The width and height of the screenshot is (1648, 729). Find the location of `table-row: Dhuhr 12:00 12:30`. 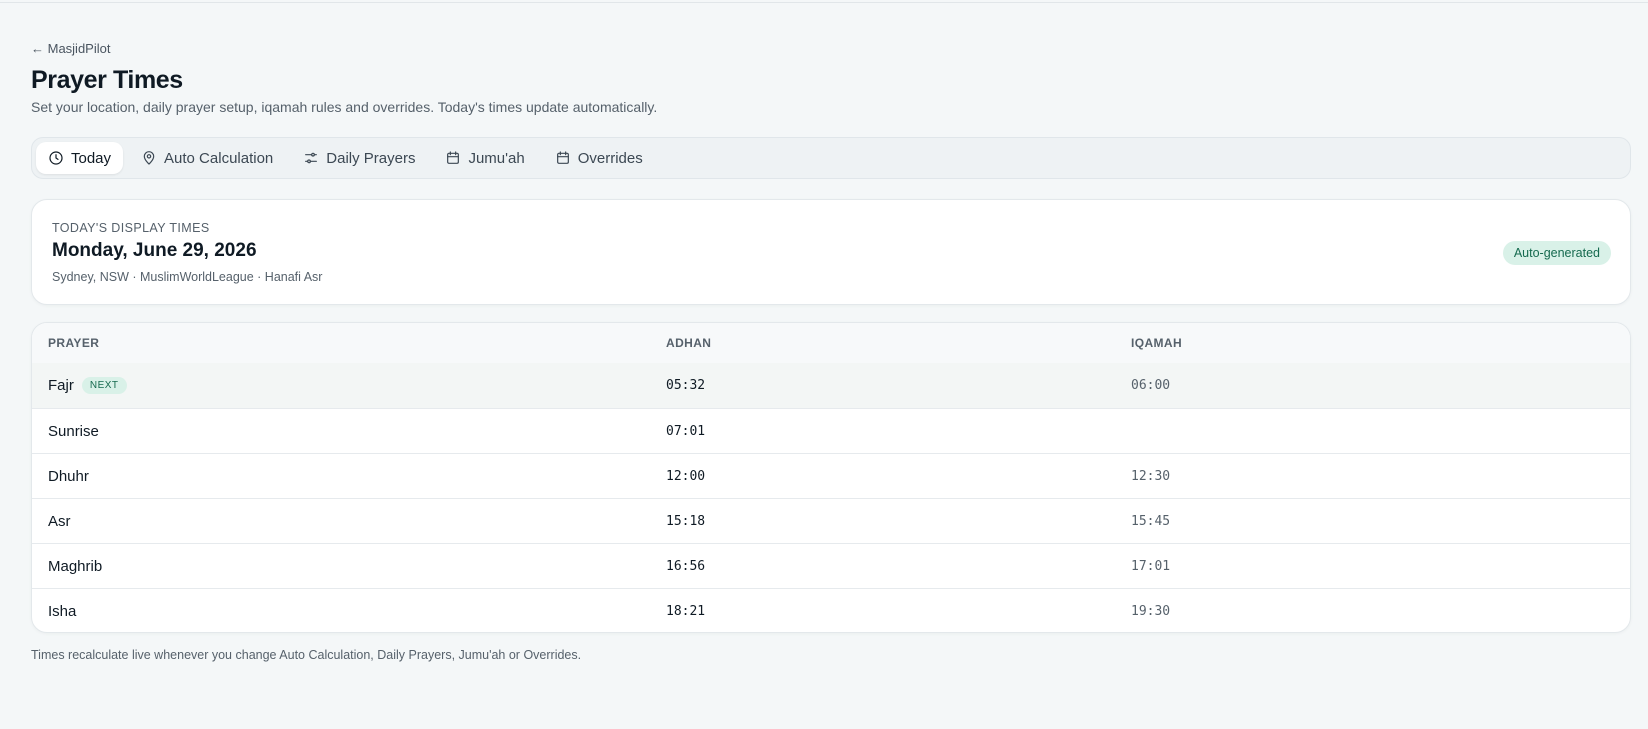

table-row: Dhuhr 12:00 12:30 is located at coordinates (831, 475).